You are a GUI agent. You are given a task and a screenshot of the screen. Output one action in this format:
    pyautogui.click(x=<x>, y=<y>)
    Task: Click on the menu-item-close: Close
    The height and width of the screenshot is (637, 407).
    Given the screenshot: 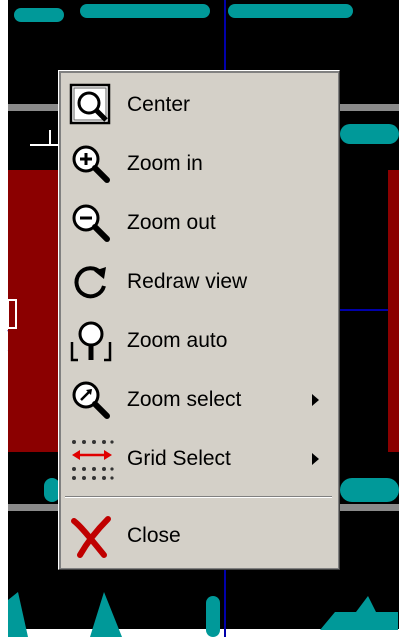 What is the action you would take?
    pyautogui.click(x=199, y=536)
    